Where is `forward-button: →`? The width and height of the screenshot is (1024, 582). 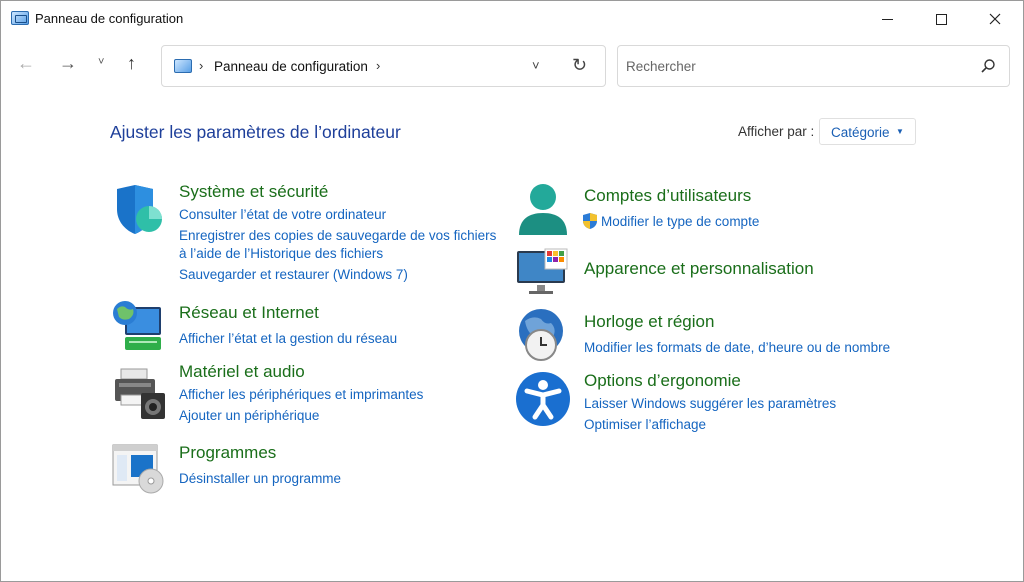 forward-button: → is located at coordinates (68, 63).